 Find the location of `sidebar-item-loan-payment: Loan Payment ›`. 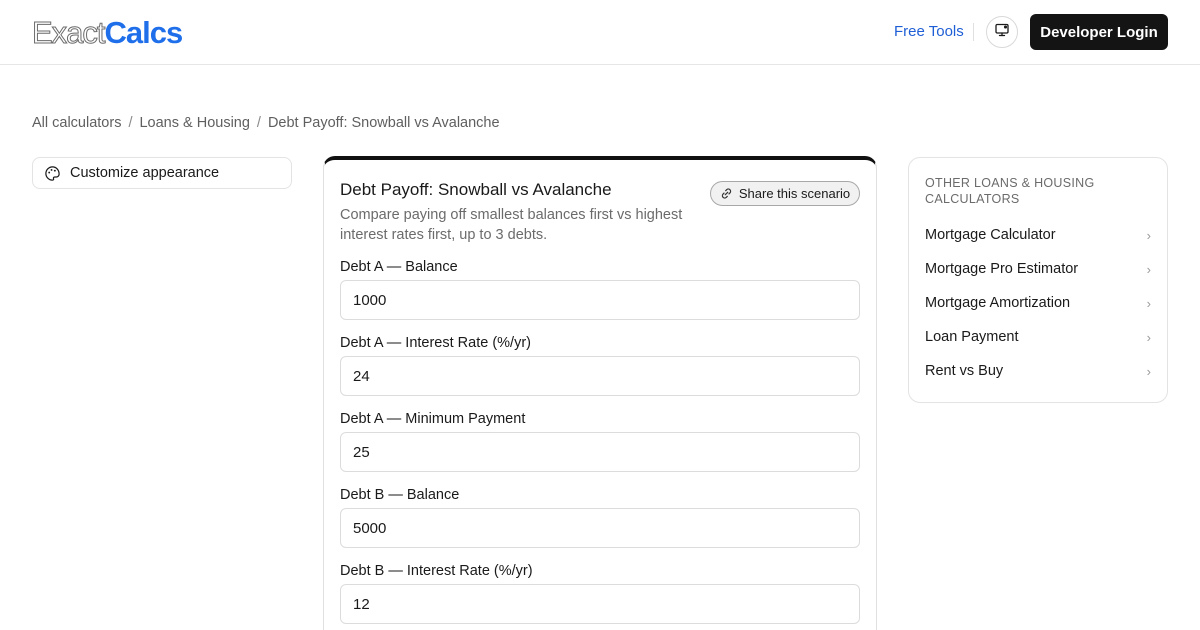

sidebar-item-loan-payment: Loan Payment › is located at coordinates (1038, 337).